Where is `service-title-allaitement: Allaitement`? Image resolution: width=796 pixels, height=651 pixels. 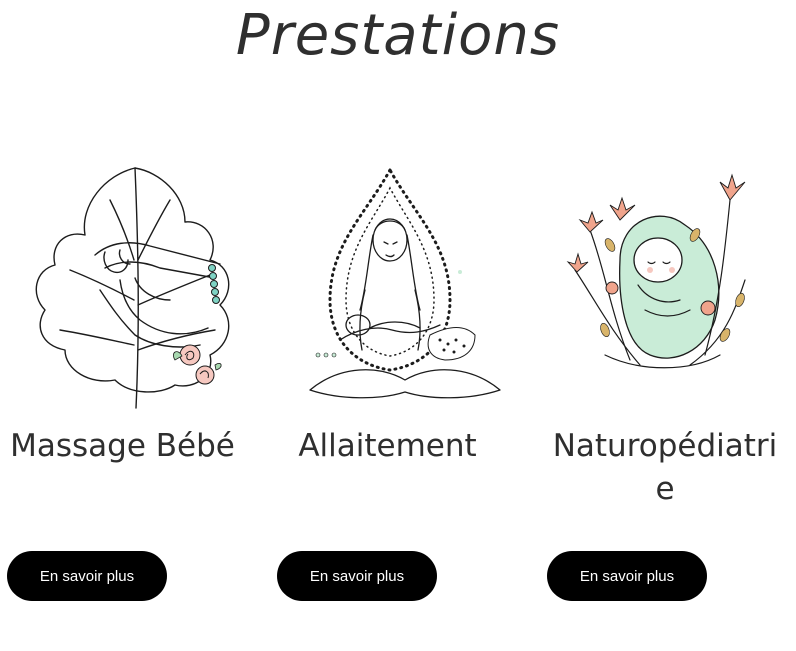
service-title-allaitement: Allaitement is located at coordinates (387, 446).